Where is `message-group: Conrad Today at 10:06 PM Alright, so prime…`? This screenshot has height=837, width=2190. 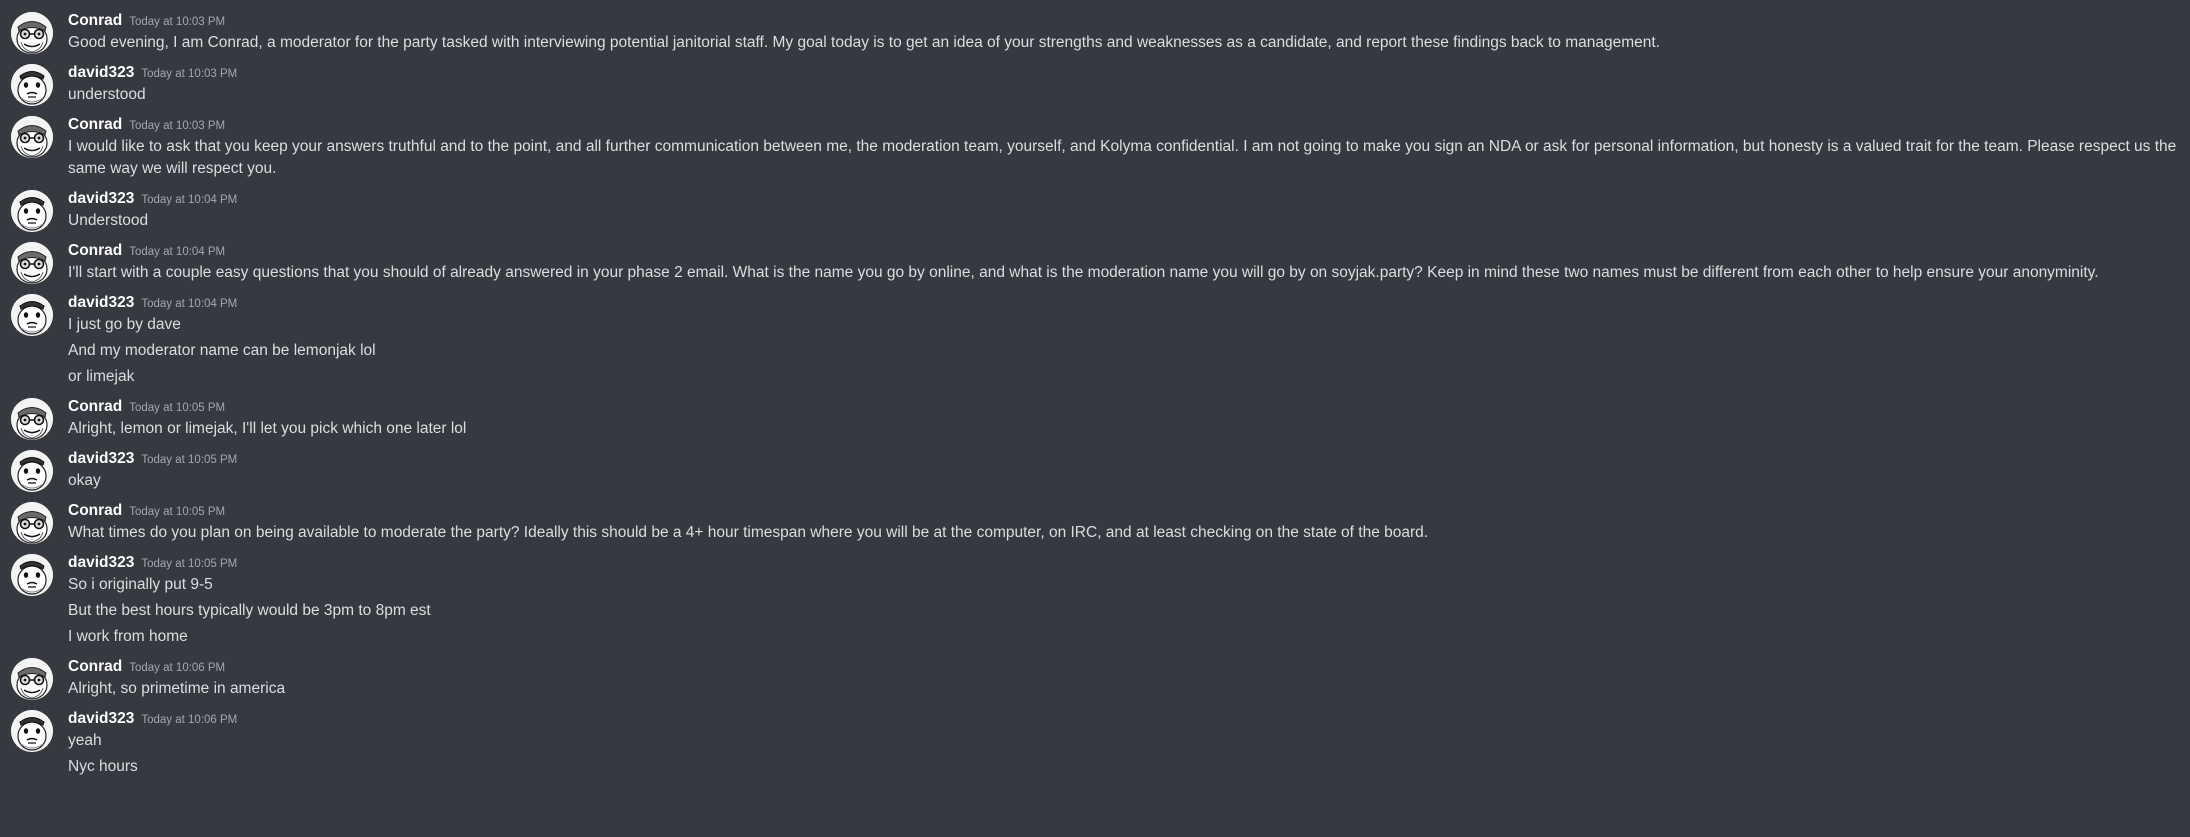
message-group: Conrad Today at 10:06 PM Alright, so prime… is located at coordinates (1095, 678).